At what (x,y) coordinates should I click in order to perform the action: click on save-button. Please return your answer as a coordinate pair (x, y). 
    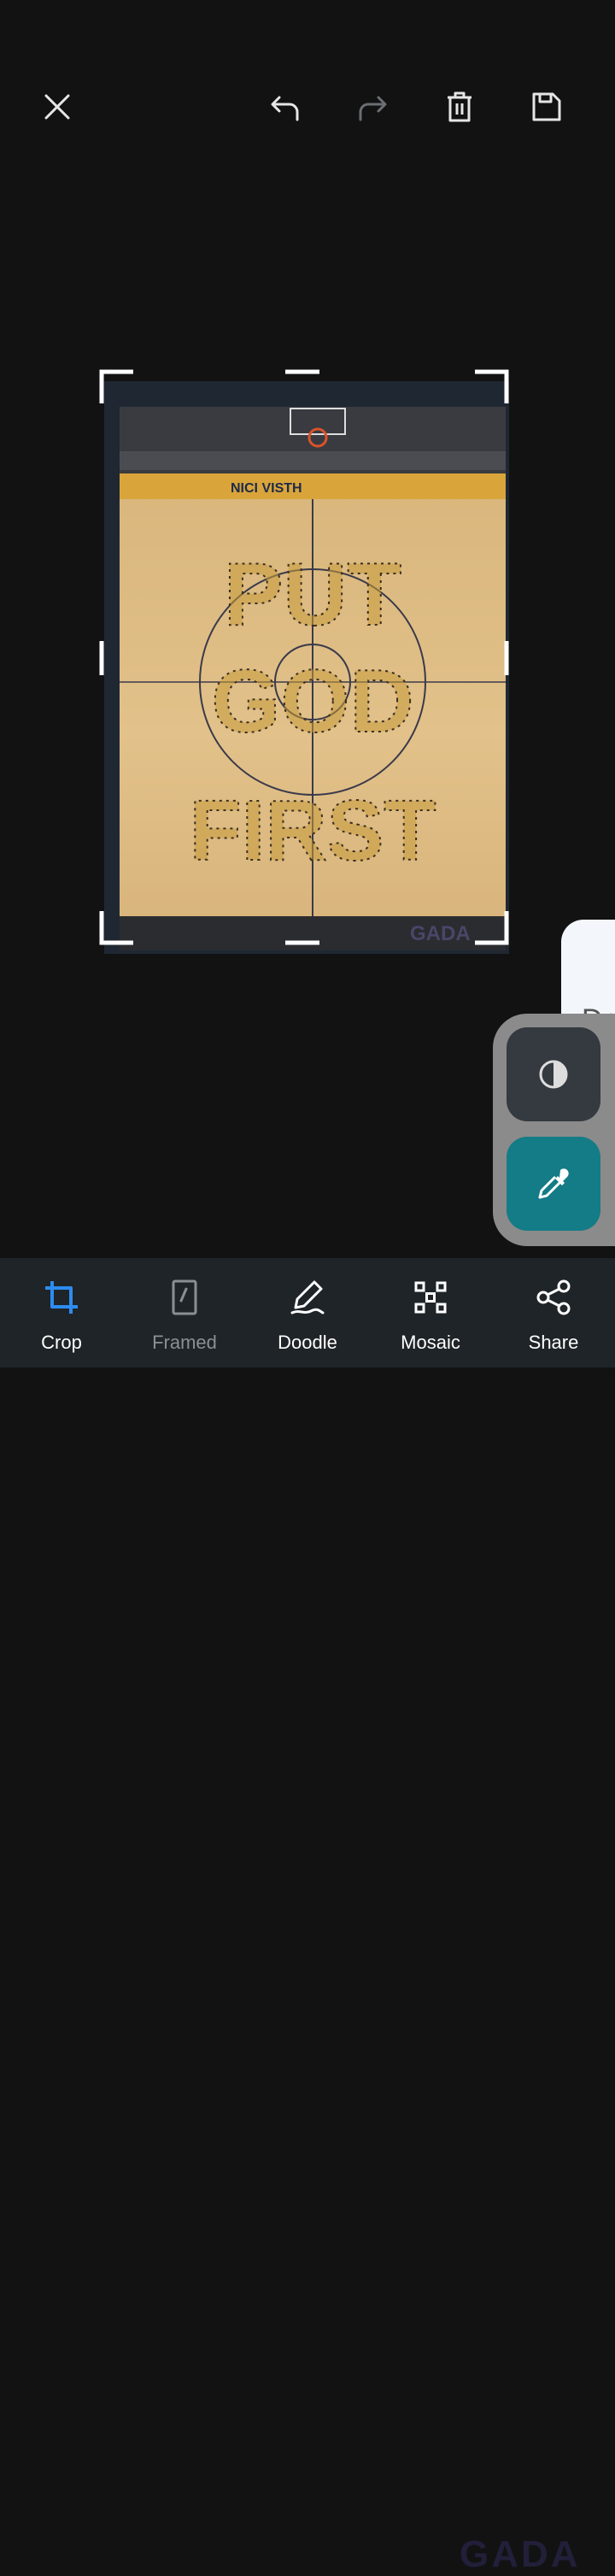
    Looking at the image, I should click on (547, 107).